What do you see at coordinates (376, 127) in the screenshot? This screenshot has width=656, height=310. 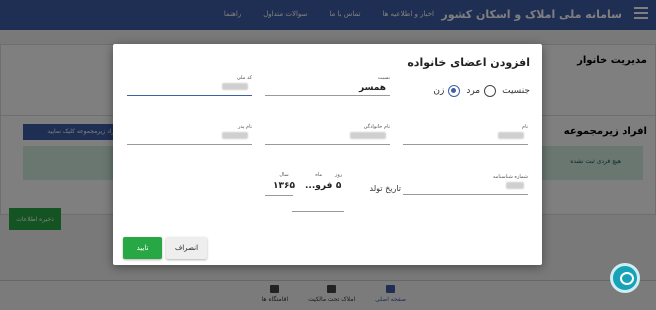 I see `last-name-label: نام خانوادگی` at bounding box center [376, 127].